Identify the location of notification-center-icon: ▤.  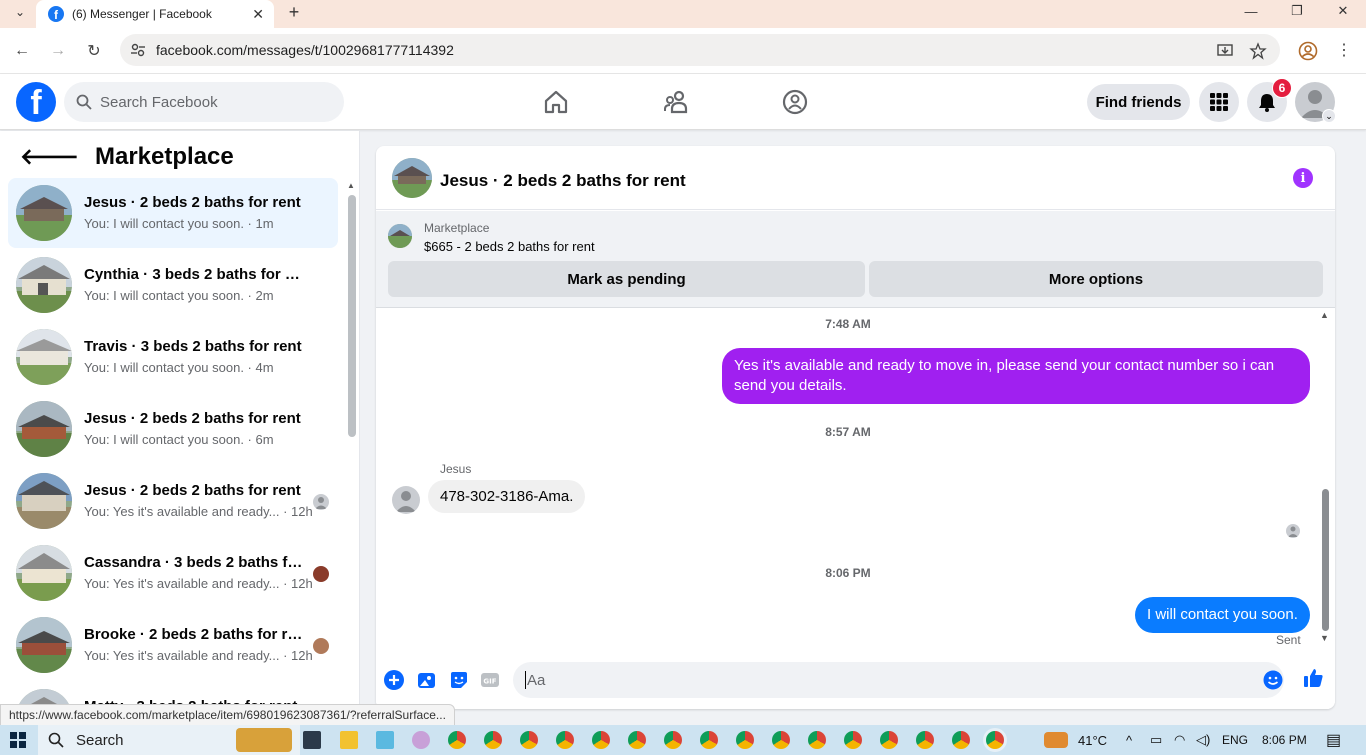
(1333, 740).